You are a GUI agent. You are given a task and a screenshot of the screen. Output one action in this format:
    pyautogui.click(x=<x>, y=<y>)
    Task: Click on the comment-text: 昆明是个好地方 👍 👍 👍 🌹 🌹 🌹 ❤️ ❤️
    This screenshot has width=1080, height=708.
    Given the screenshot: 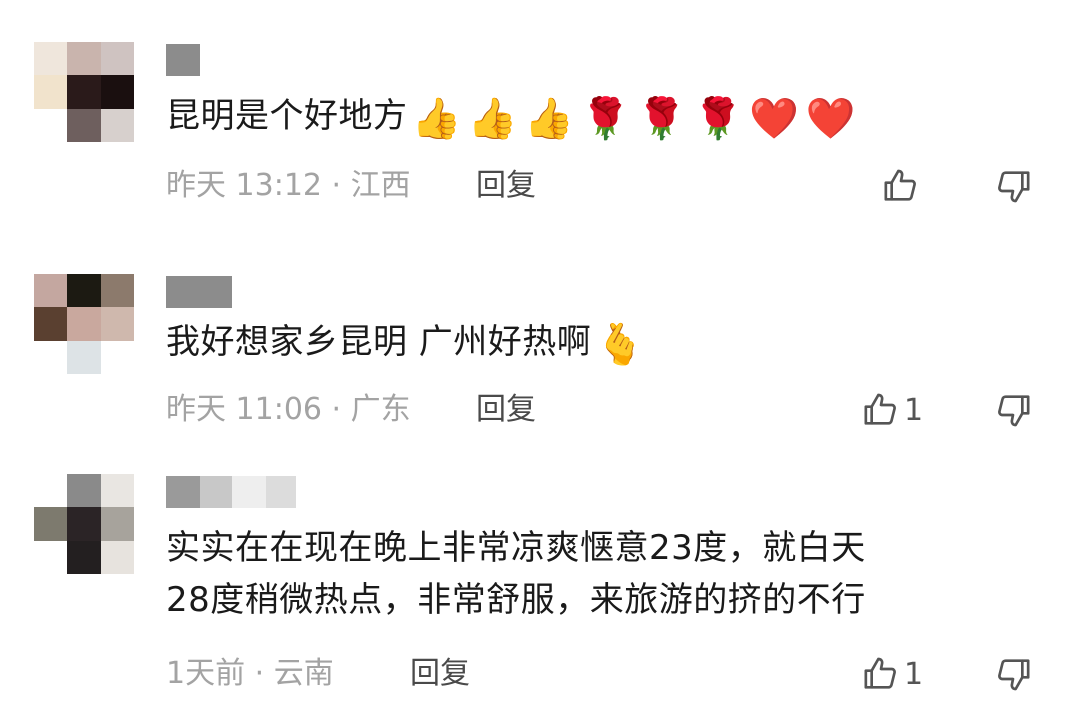 What is the action you would take?
    pyautogui.click(x=514, y=117)
    